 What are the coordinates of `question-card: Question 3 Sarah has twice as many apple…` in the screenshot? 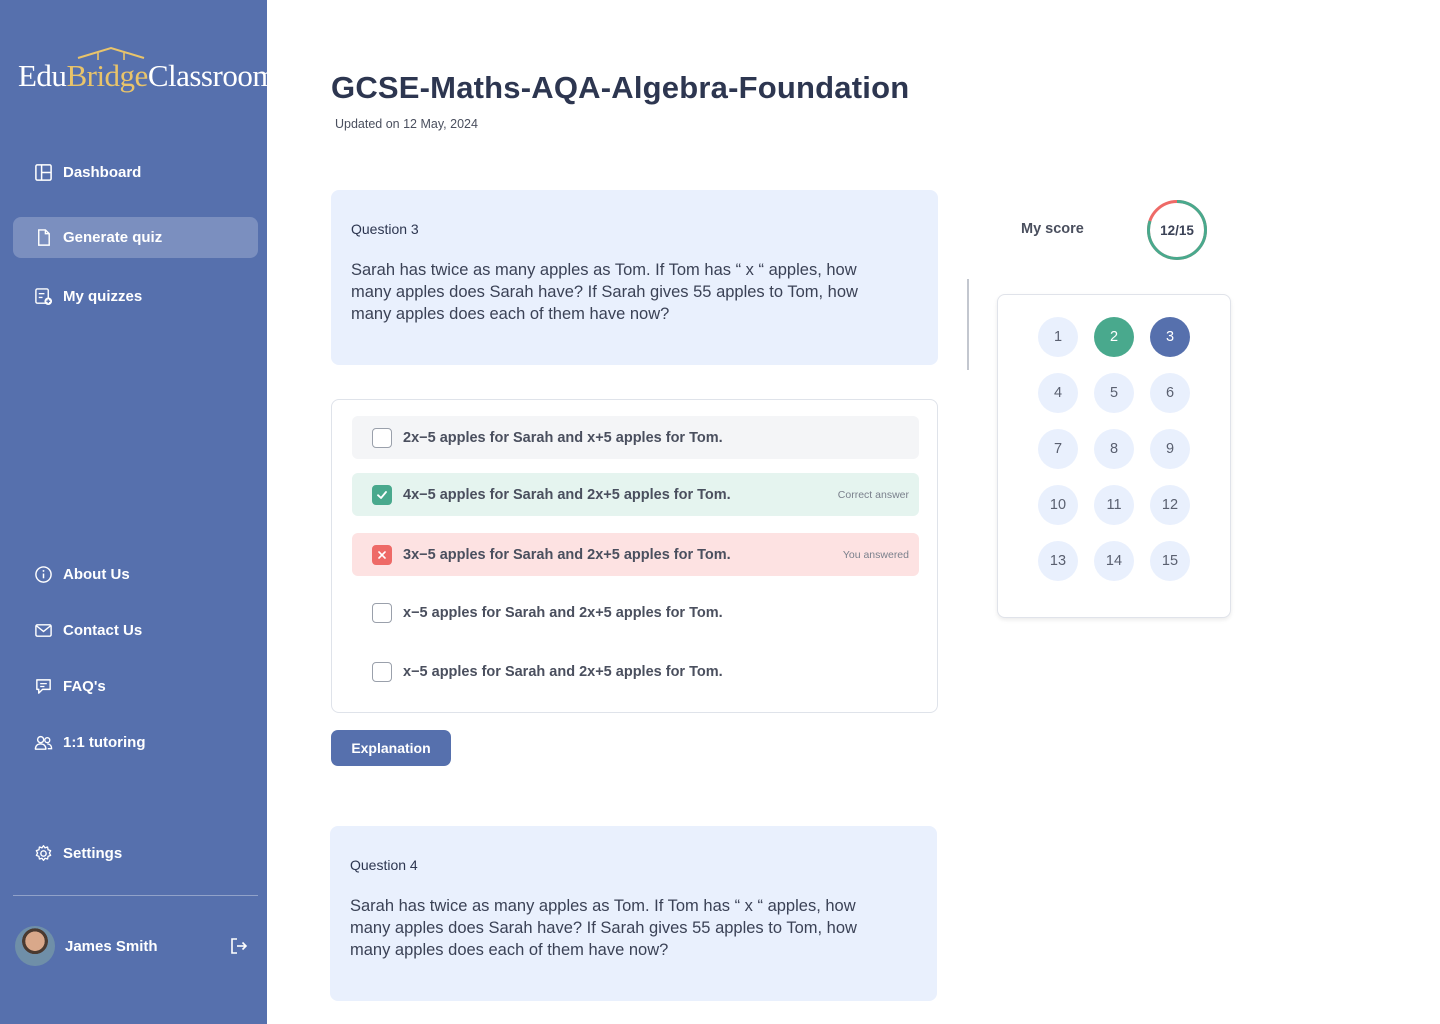 It's located at (634, 277).